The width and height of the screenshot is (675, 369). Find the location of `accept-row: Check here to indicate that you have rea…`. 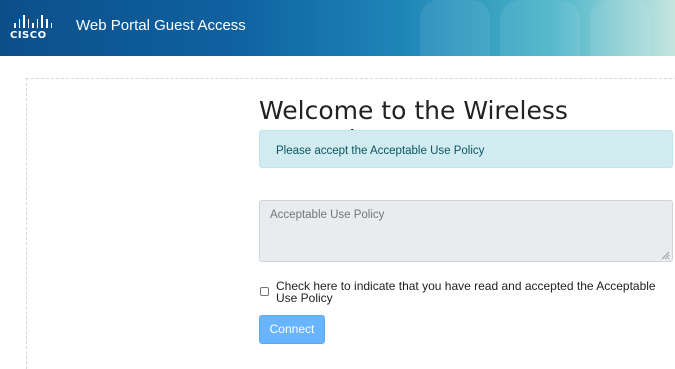

accept-row: Check here to indicate that you have rea… is located at coordinates (466, 292).